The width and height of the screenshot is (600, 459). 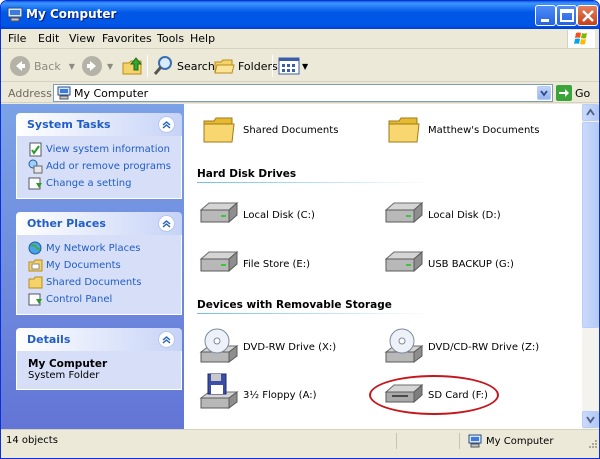 I want to click on object-count: 14 objects, so click(x=32, y=440).